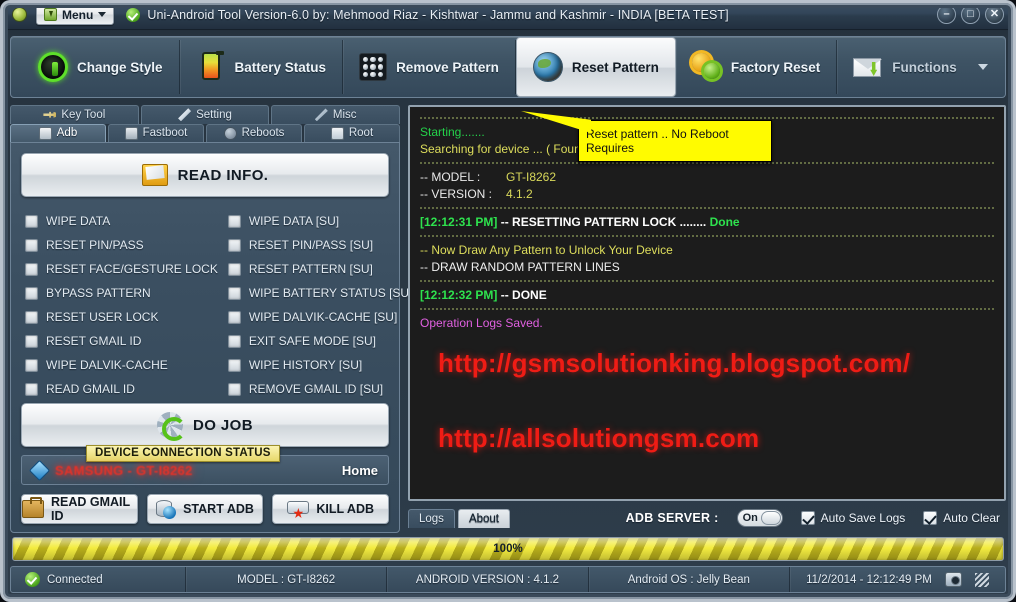  What do you see at coordinates (172, 426) in the screenshot?
I see `gear-refresh-icon` at bounding box center [172, 426].